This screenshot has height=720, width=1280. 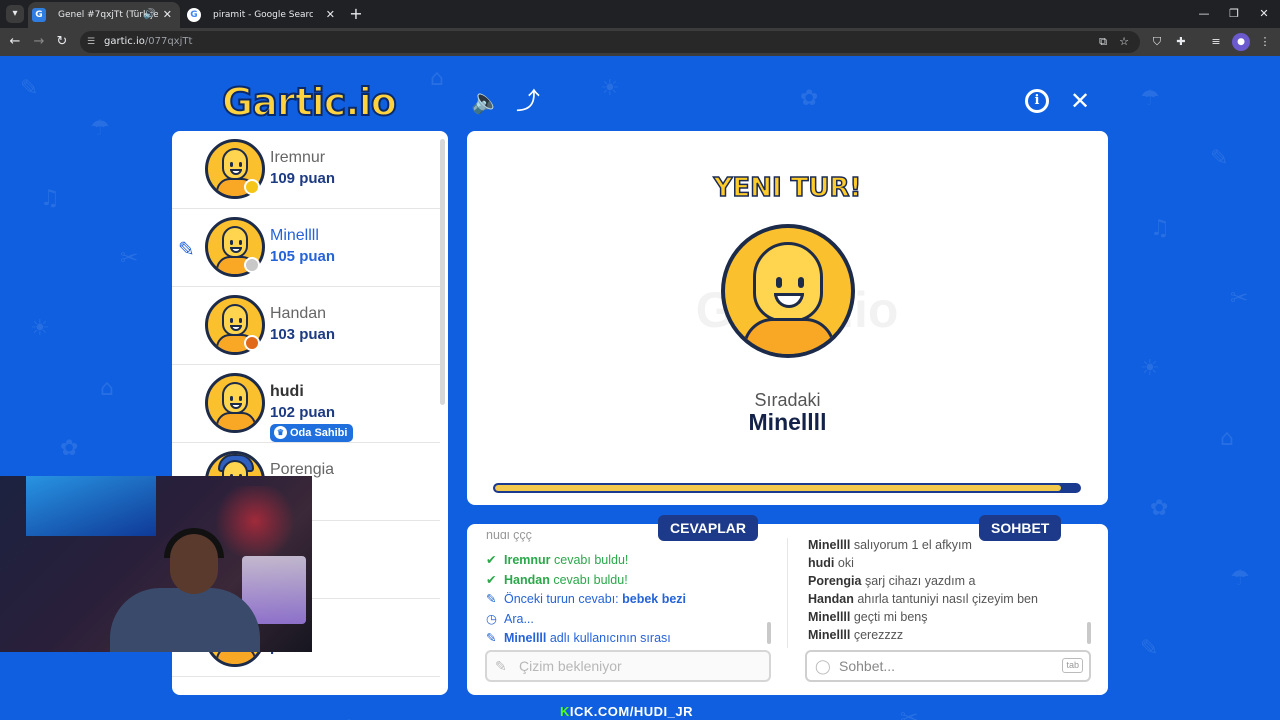 What do you see at coordinates (280, 432) in the screenshot?
I see `crown-icon: ♛` at bounding box center [280, 432].